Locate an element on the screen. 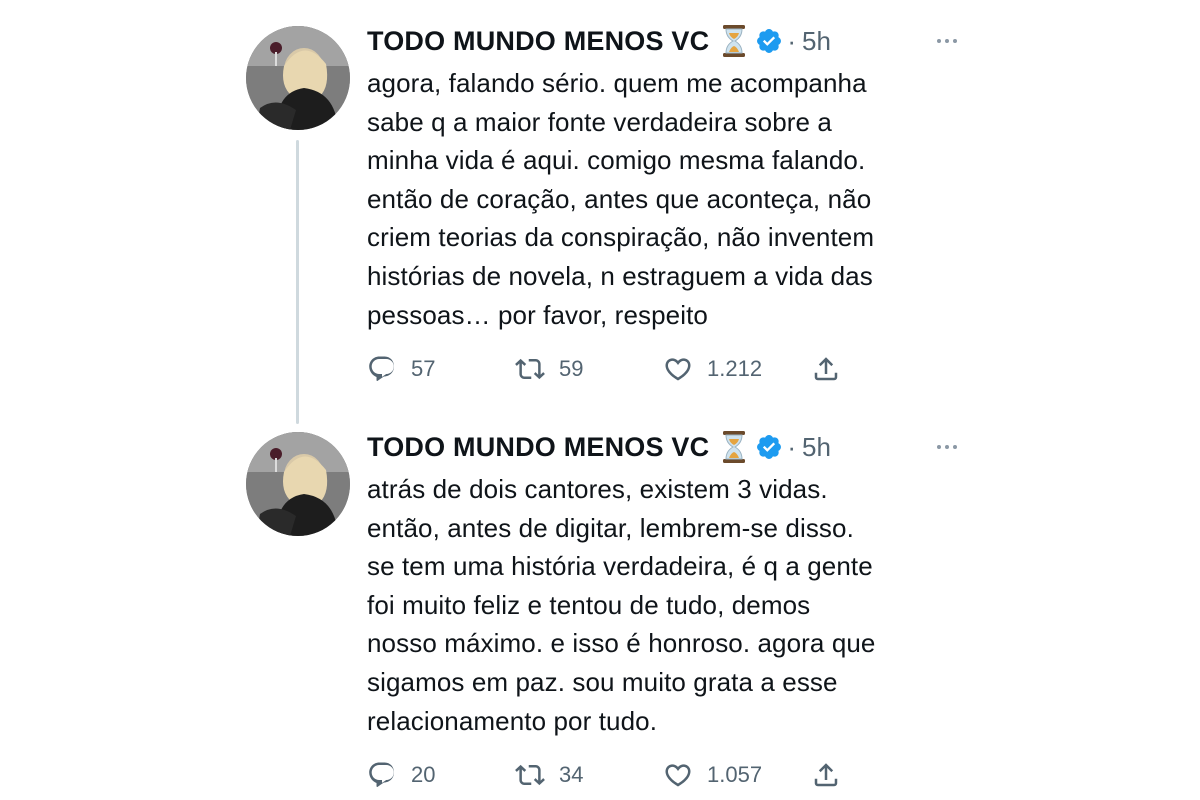 The width and height of the screenshot is (1200, 800). like-button: 1.212 is located at coordinates (737, 369).